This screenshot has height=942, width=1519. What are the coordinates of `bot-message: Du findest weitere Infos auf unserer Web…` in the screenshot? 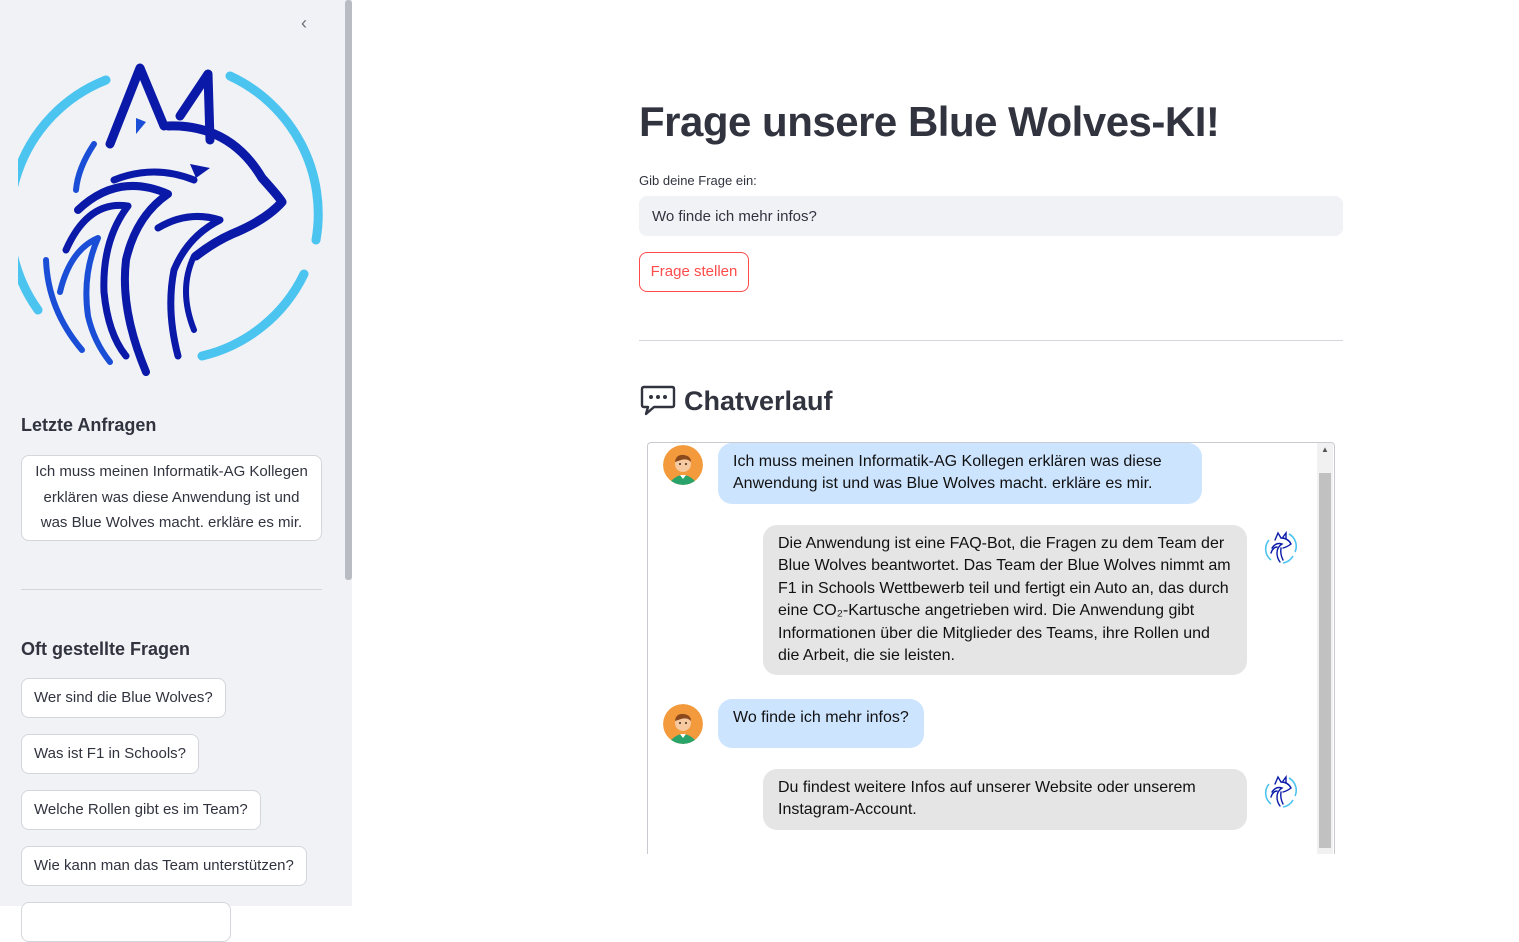 It's located at (1005, 799).